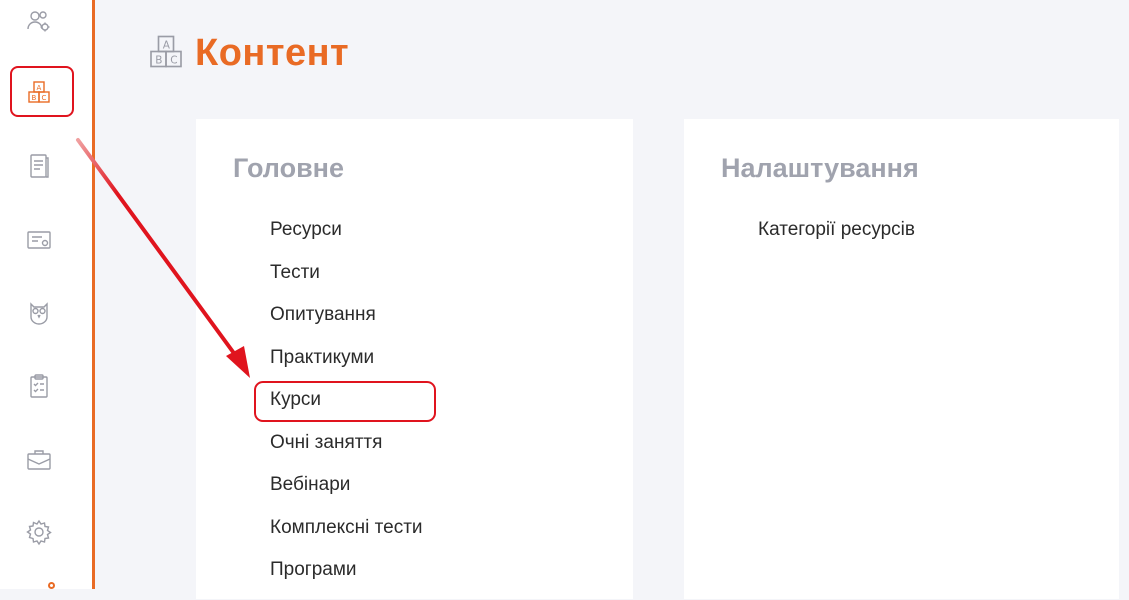  I want to click on notebook-icon, so click(39, 166).